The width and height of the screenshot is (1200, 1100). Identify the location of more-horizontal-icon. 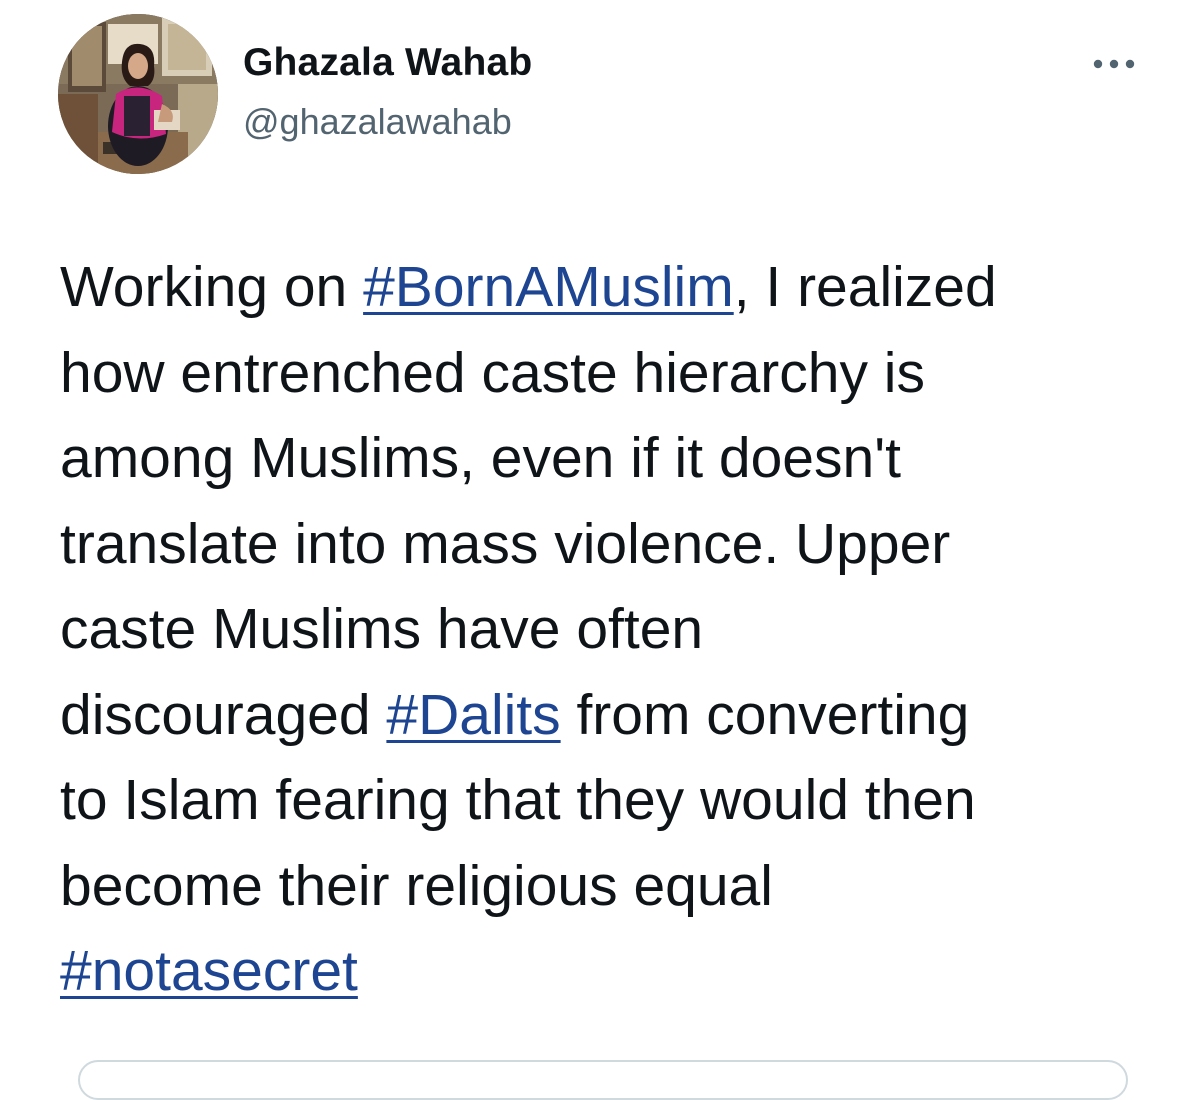
(1114, 64).